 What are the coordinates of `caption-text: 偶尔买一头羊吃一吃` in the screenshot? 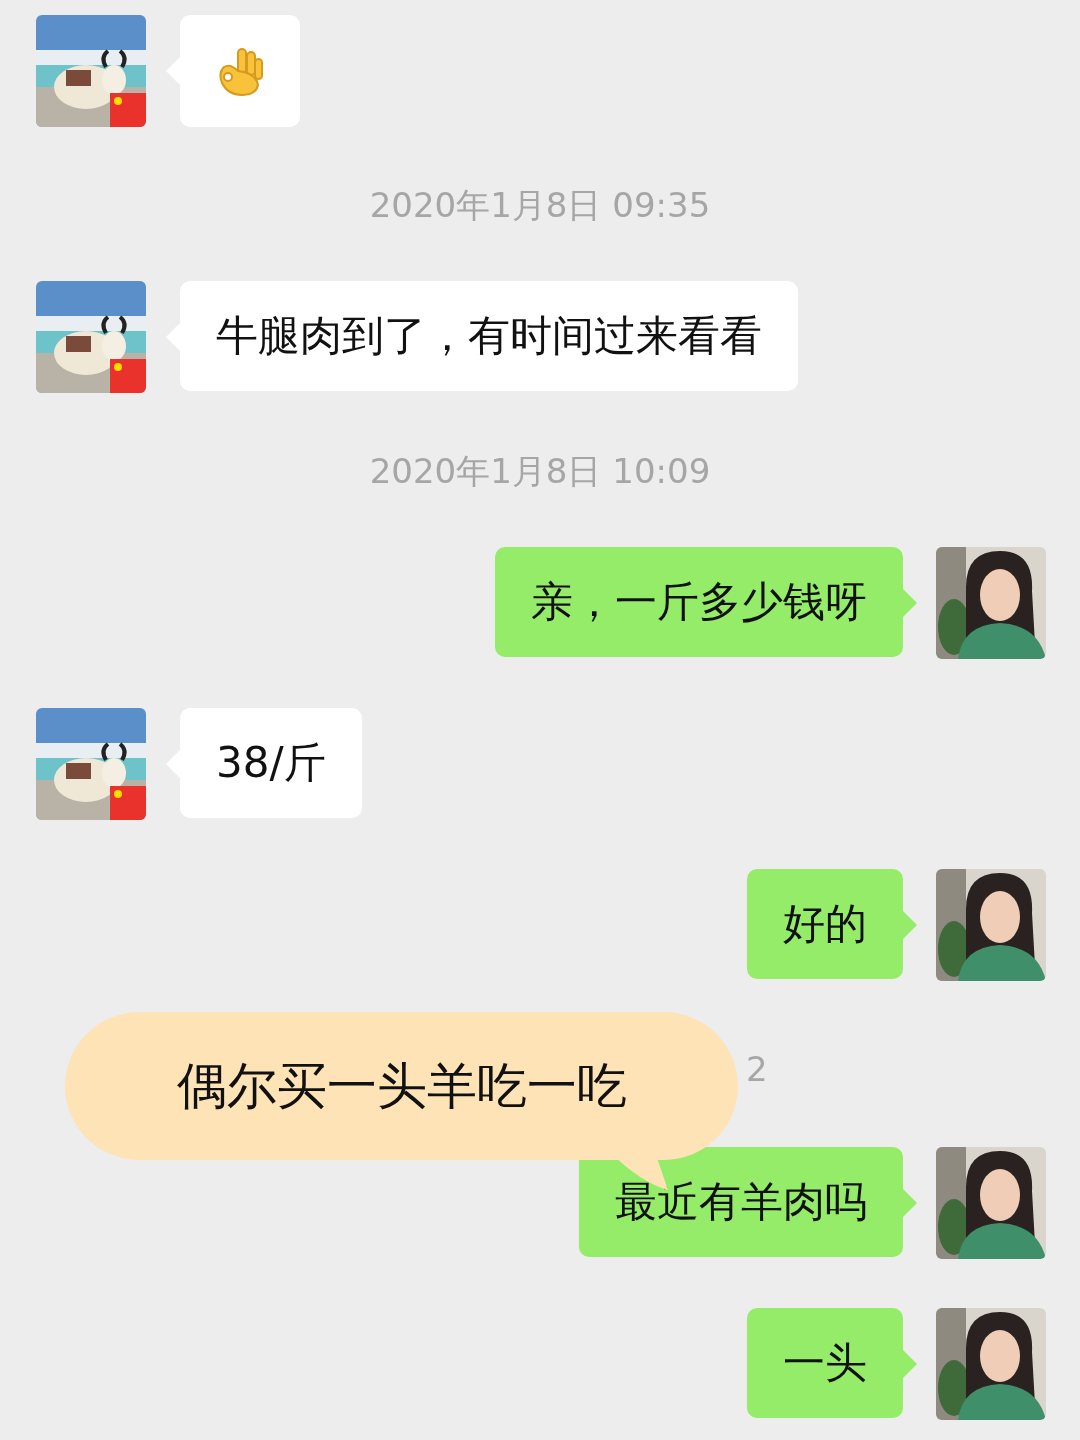 It's located at (401, 1086).